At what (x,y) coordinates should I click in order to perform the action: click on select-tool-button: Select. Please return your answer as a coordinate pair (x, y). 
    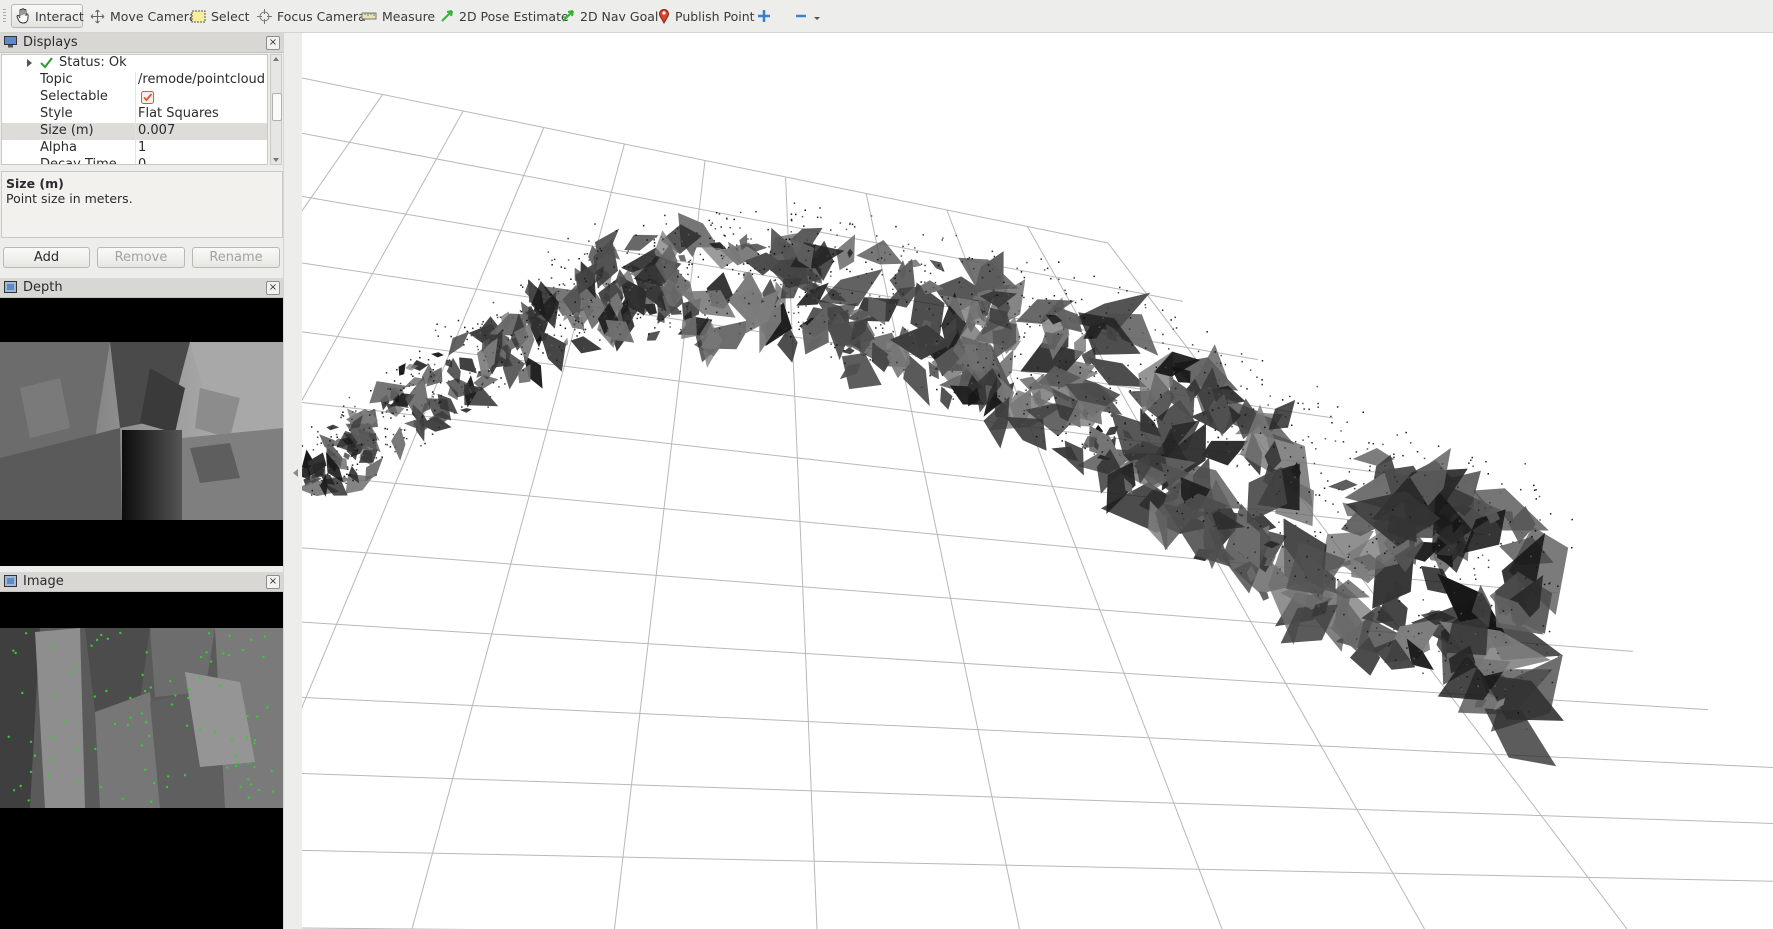
    Looking at the image, I should click on (220, 16).